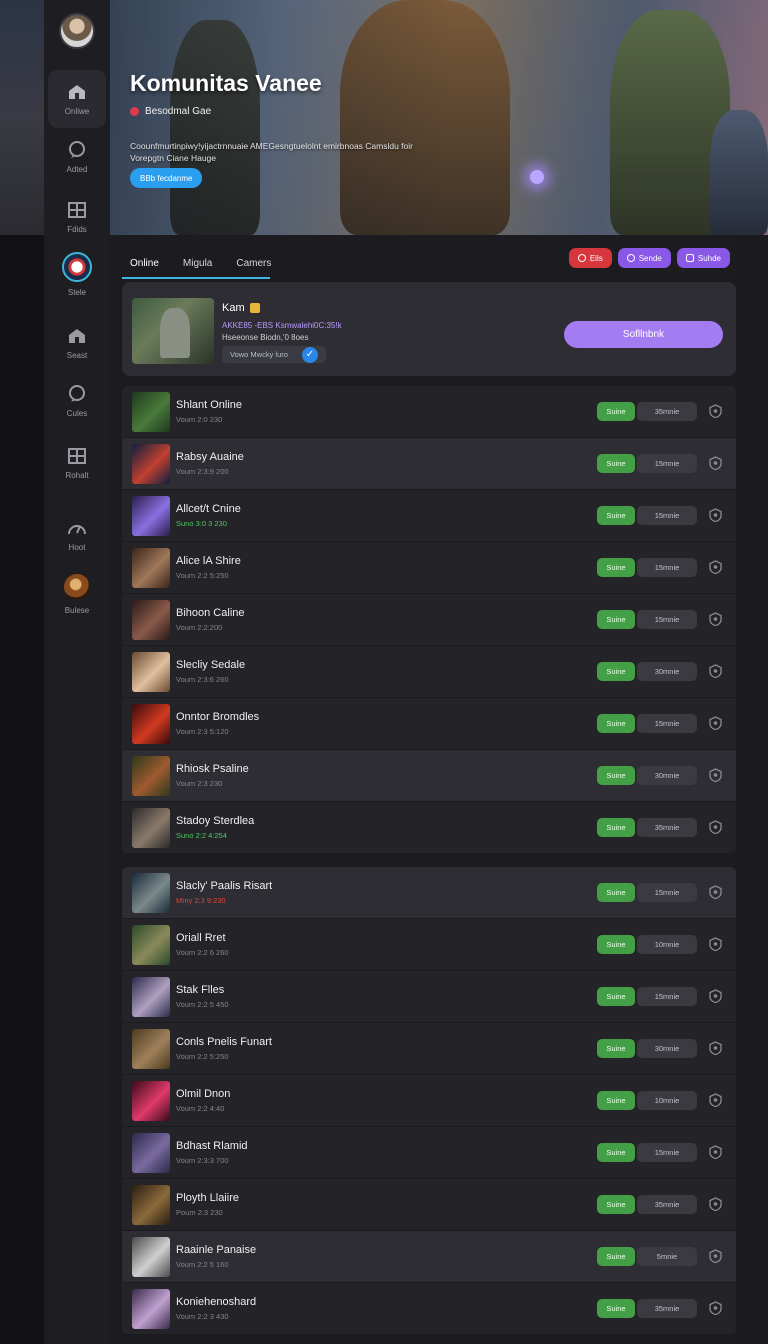  Describe the element at coordinates (429, 1101) in the screenshot. I see `list-item: Olmil Dnon Voum 2:2 4:40 Suine 10mnie` at that location.